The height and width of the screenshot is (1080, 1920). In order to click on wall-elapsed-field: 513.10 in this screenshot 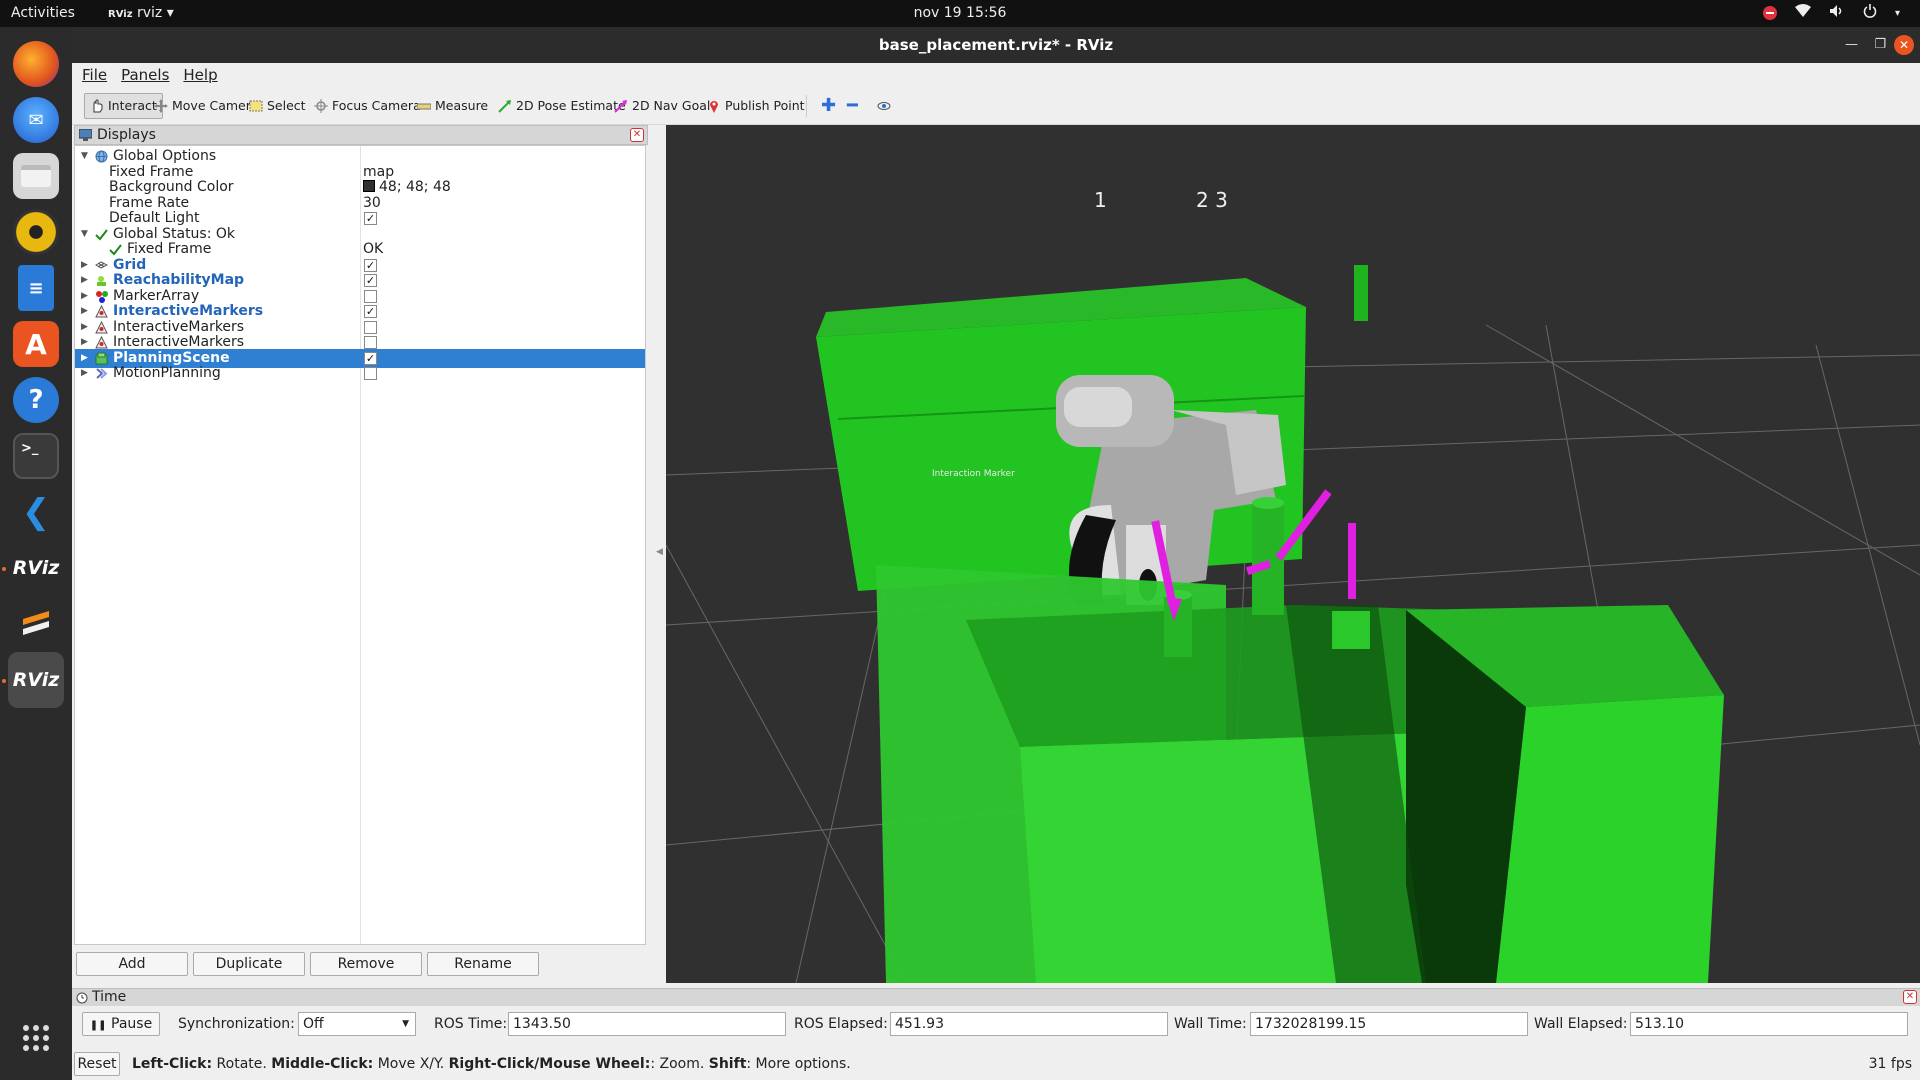, I will do `click(1769, 1024)`.